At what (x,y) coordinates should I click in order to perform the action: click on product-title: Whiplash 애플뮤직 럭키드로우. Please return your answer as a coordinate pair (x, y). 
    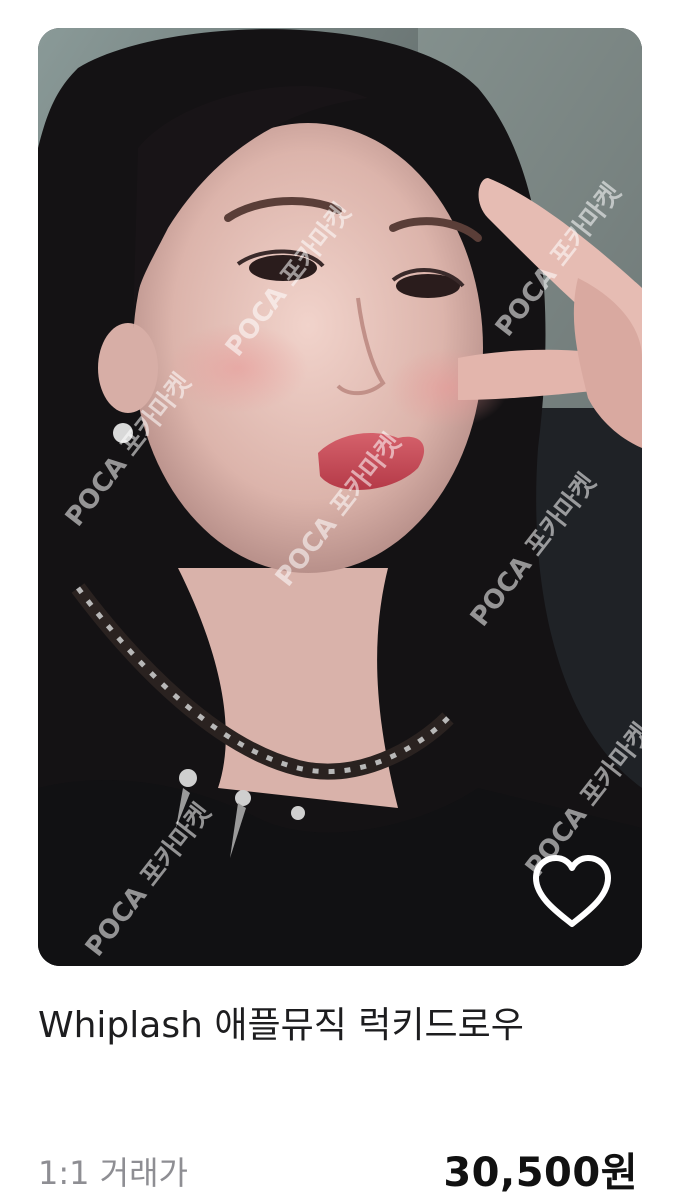
    Looking at the image, I should click on (348, 1026).